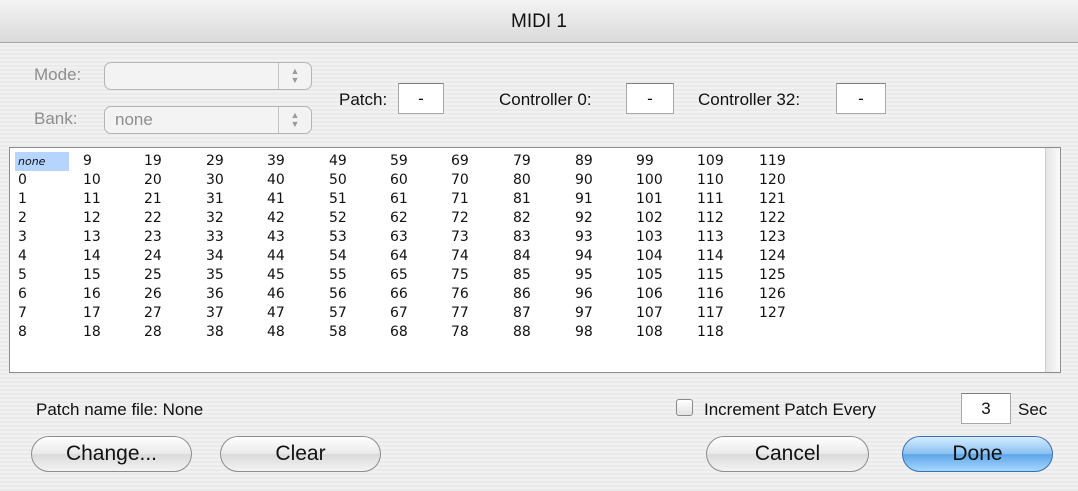  Describe the element at coordinates (168, 332) in the screenshot. I see `patch-item: 28` at that location.